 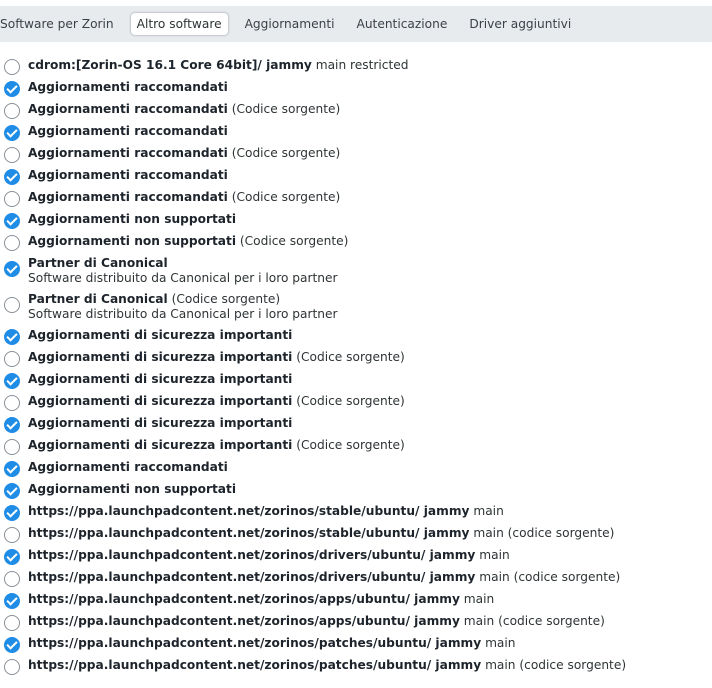 I want to click on tab-driver-aggiuntivi: Driver aggiuntivi, so click(x=520, y=24).